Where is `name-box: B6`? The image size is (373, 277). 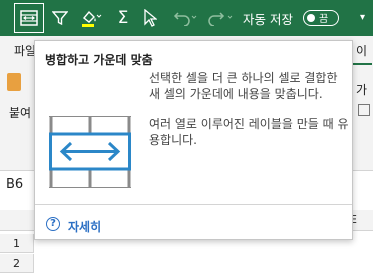
name-box: B6 is located at coordinates (18, 187).